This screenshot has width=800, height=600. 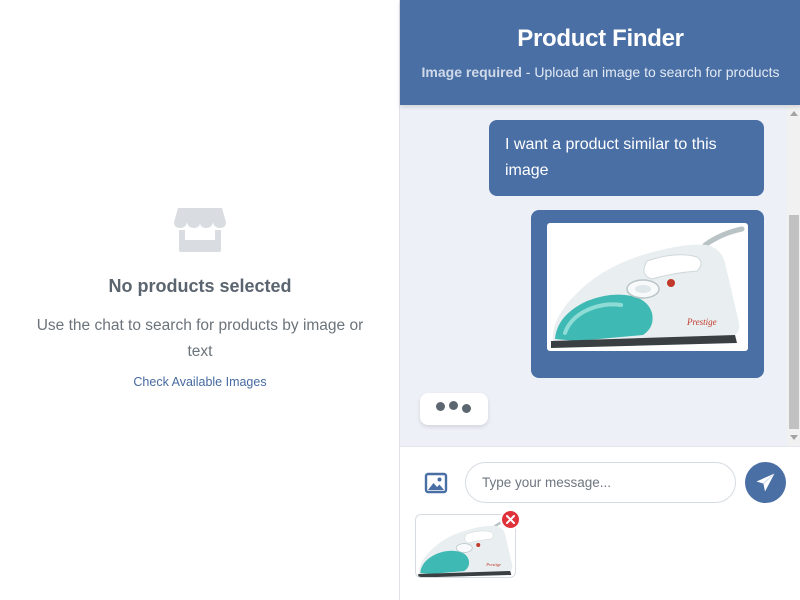 What do you see at coordinates (794, 113) in the screenshot?
I see `scroll-up-icon` at bounding box center [794, 113].